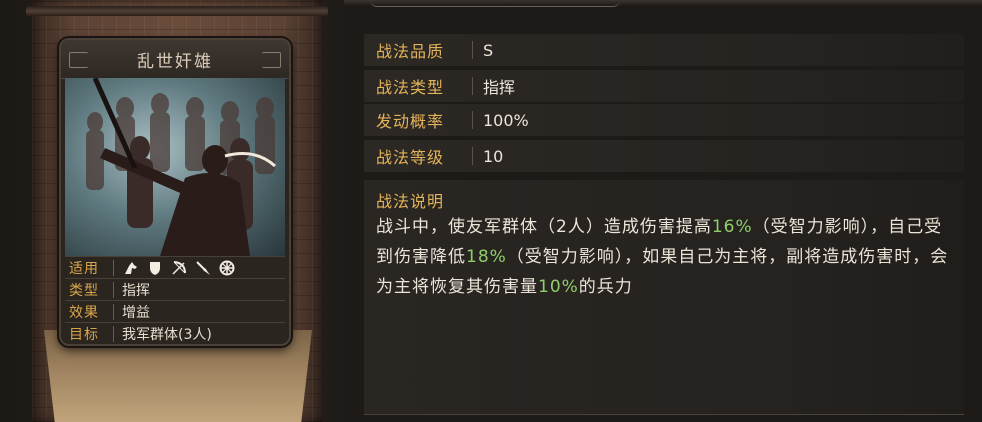  I want to click on shield-icon, so click(155, 268).